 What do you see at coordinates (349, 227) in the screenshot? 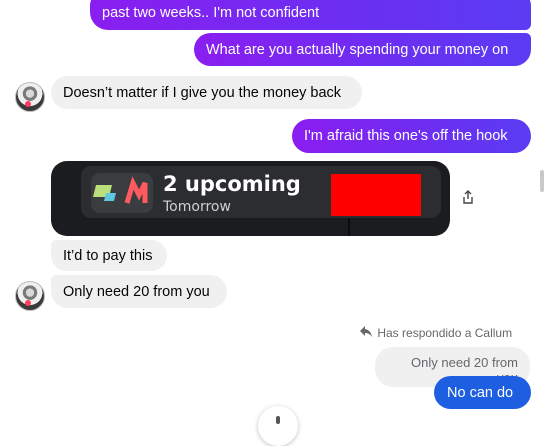
I see `card-divider` at bounding box center [349, 227].